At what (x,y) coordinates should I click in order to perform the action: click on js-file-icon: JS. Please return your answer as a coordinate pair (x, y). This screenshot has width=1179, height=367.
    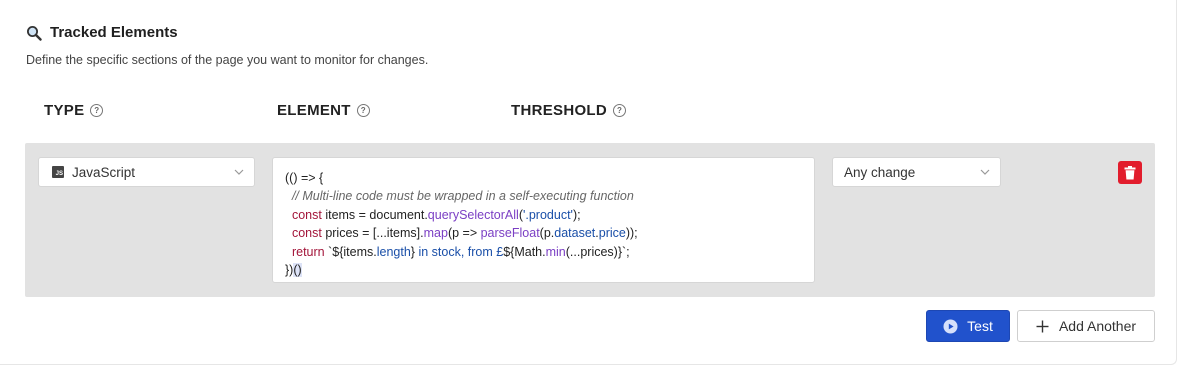
    Looking at the image, I should click on (58, 172).